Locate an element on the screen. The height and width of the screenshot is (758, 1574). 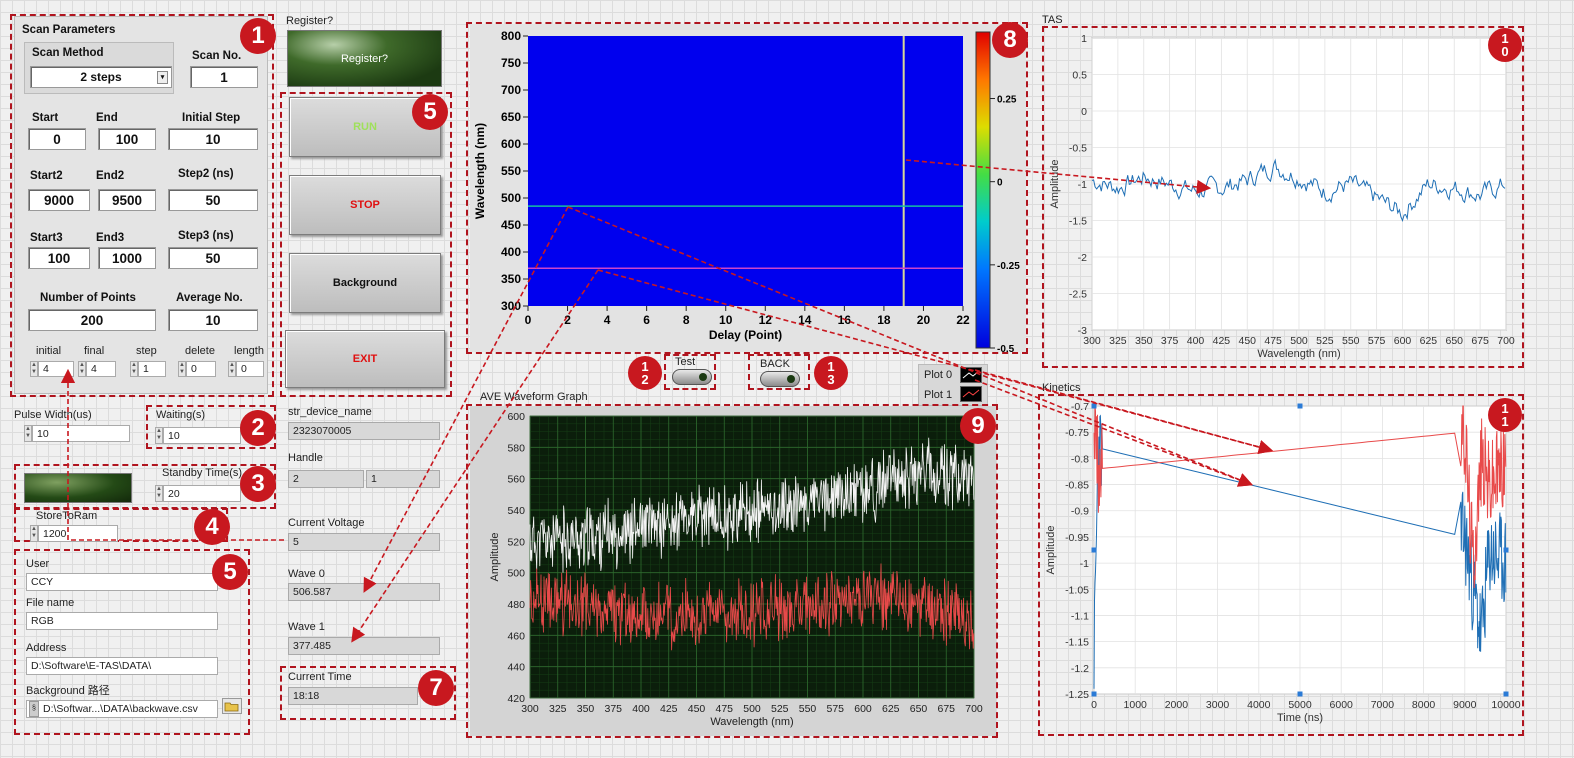
pulse-width-label: Pulse Width(us) is located at coordinates (53, 415).